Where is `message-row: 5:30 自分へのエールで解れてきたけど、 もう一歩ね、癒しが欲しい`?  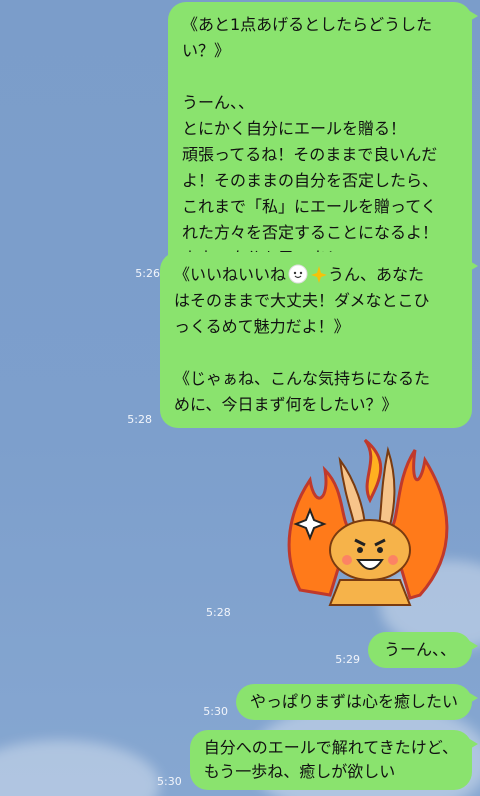 message-row: 5:30 自分へのエールで解れてきたけど、 もう一歩ね、癒しが欲しい is located at coordinates (318, 760).